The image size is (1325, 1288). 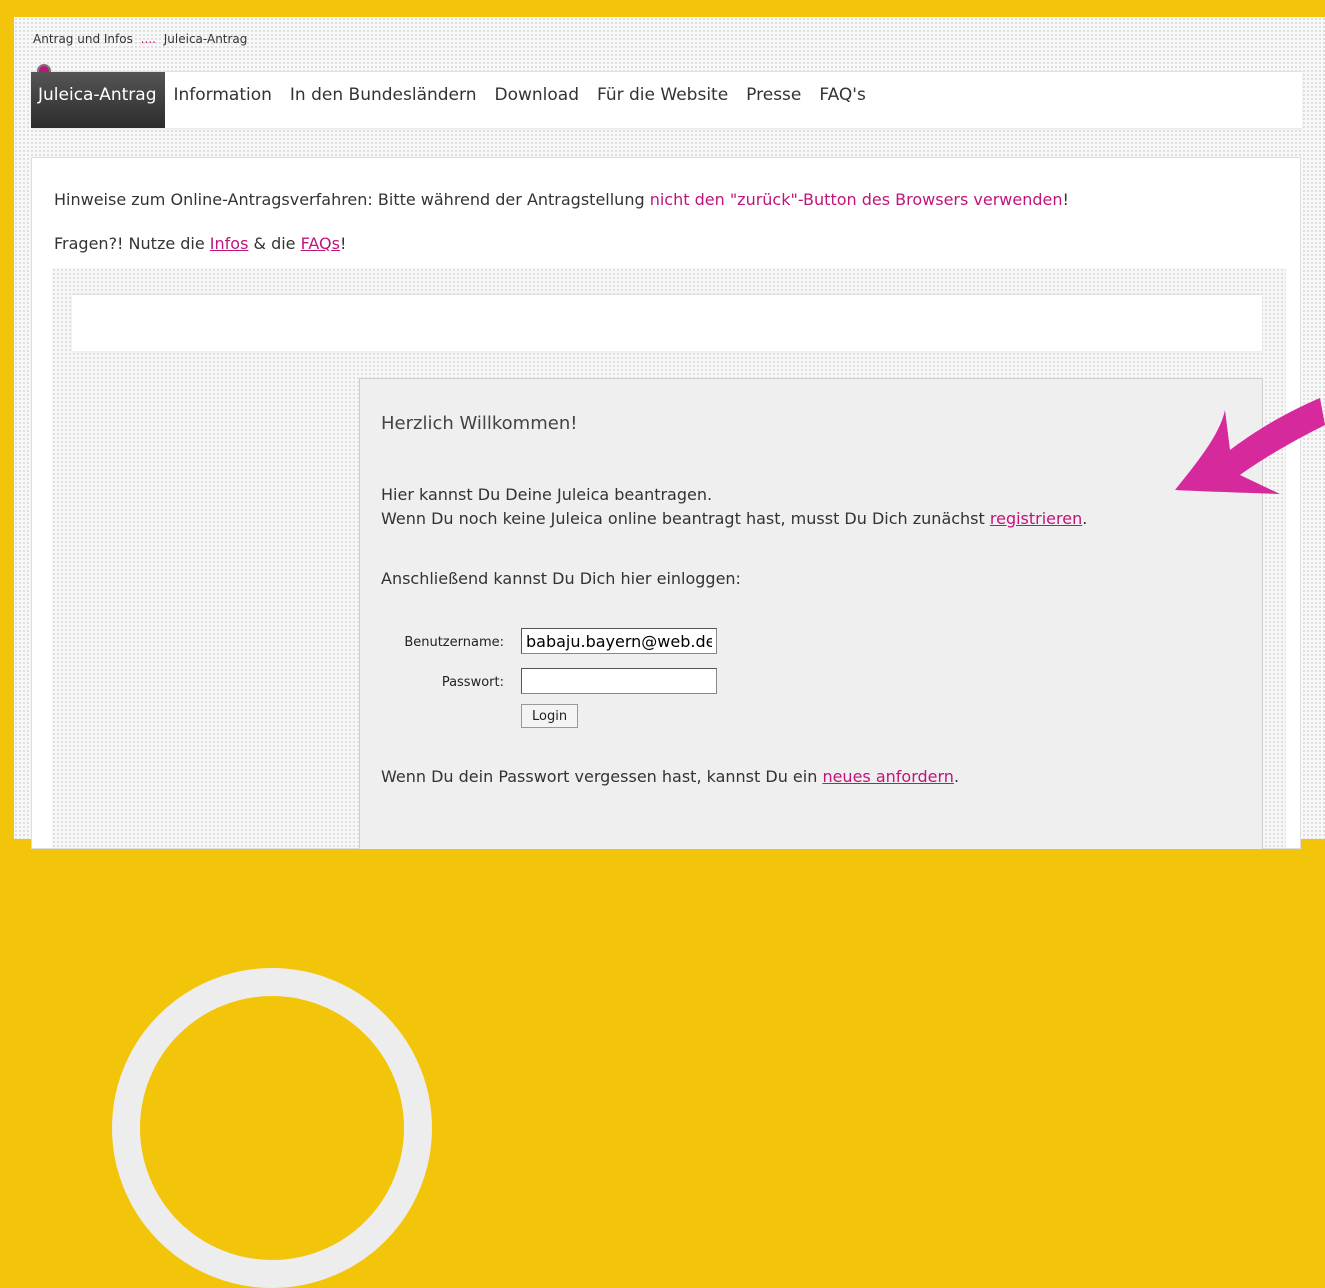 I want to click on arrow-icon, so click(x=1250, y=446).